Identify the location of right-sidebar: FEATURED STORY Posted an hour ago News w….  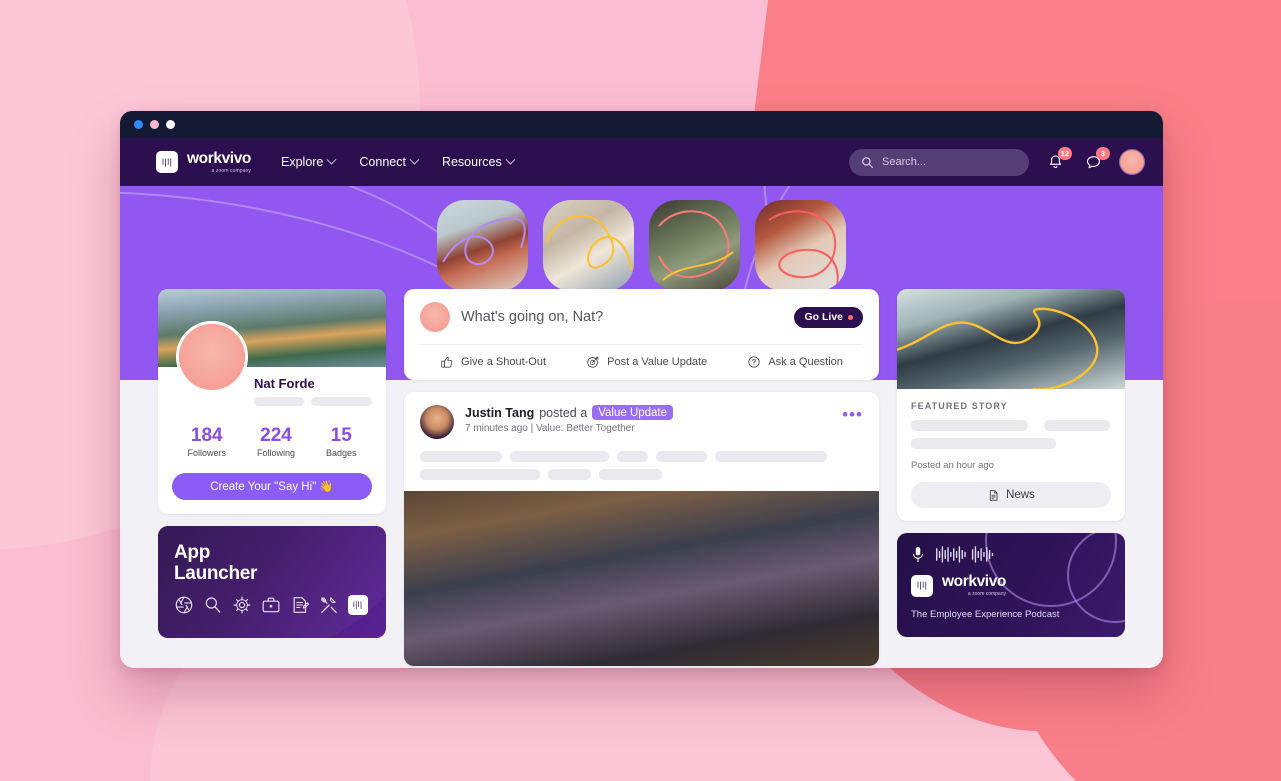
(1011, 477).